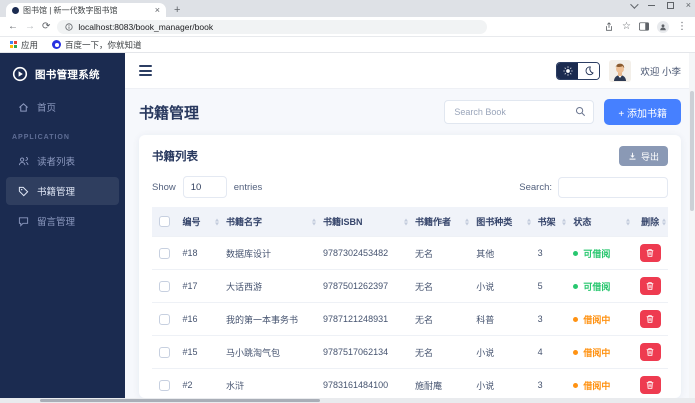  I want to click on page-title: 书籍管理, so click(169, 113).